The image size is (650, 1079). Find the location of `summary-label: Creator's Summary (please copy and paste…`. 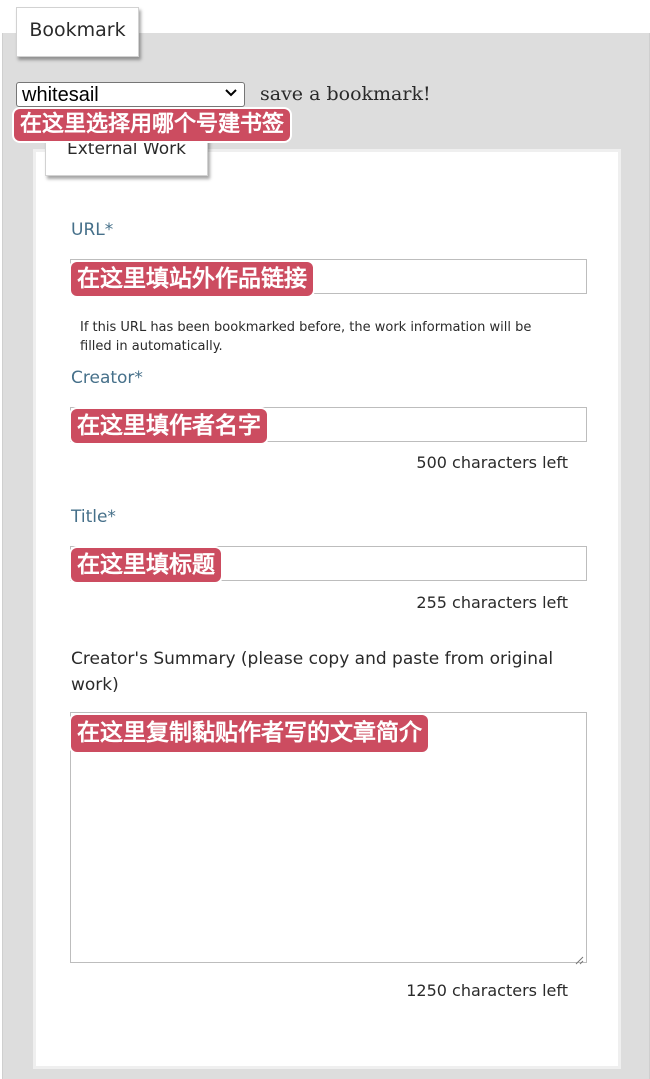

summary-label: Creator's Summary (please copy and paste… is located at coordinates (312, 672).